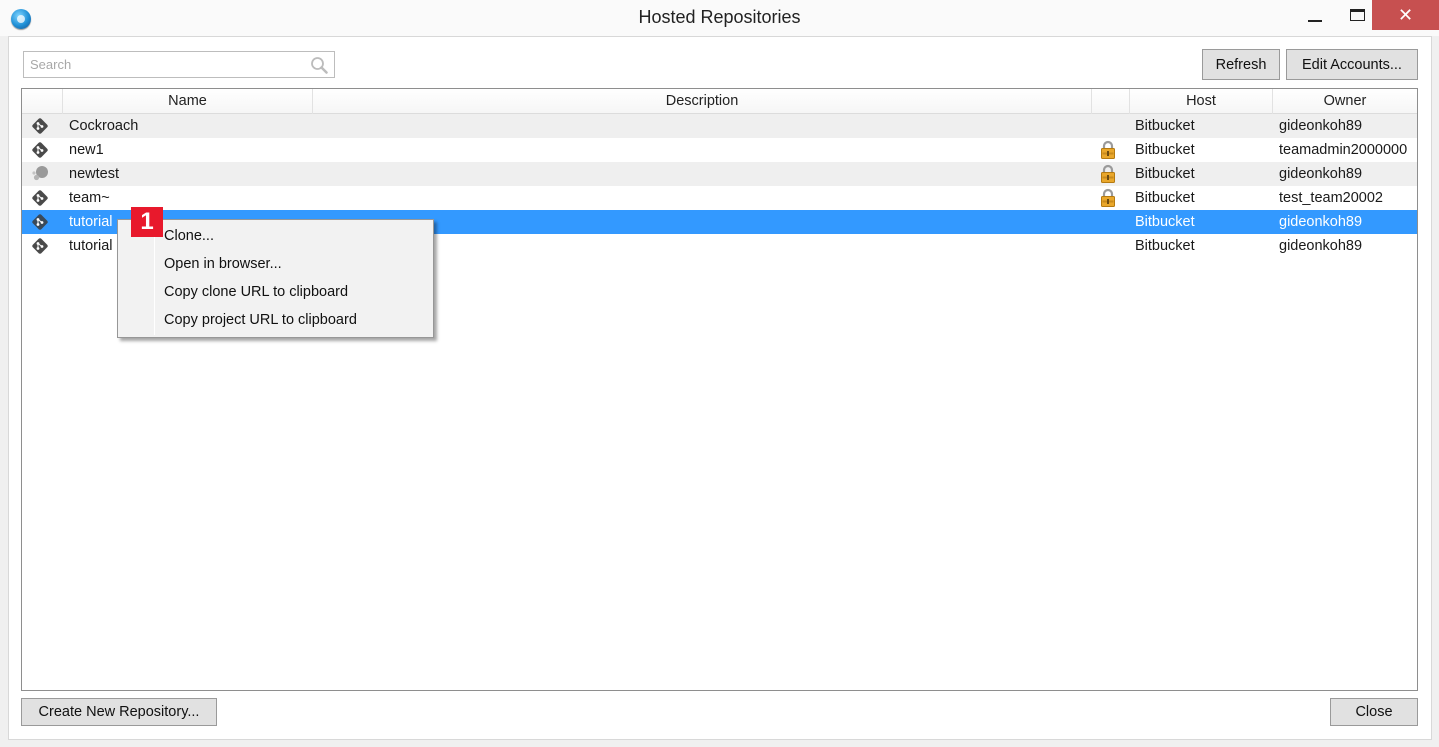 Image resolution: width=1439 pixels, height=747 pixels. Describe the element at coordinates (1343, 150) in the screenshot. I see `repo-owner: teamadmin2000000` at that location.